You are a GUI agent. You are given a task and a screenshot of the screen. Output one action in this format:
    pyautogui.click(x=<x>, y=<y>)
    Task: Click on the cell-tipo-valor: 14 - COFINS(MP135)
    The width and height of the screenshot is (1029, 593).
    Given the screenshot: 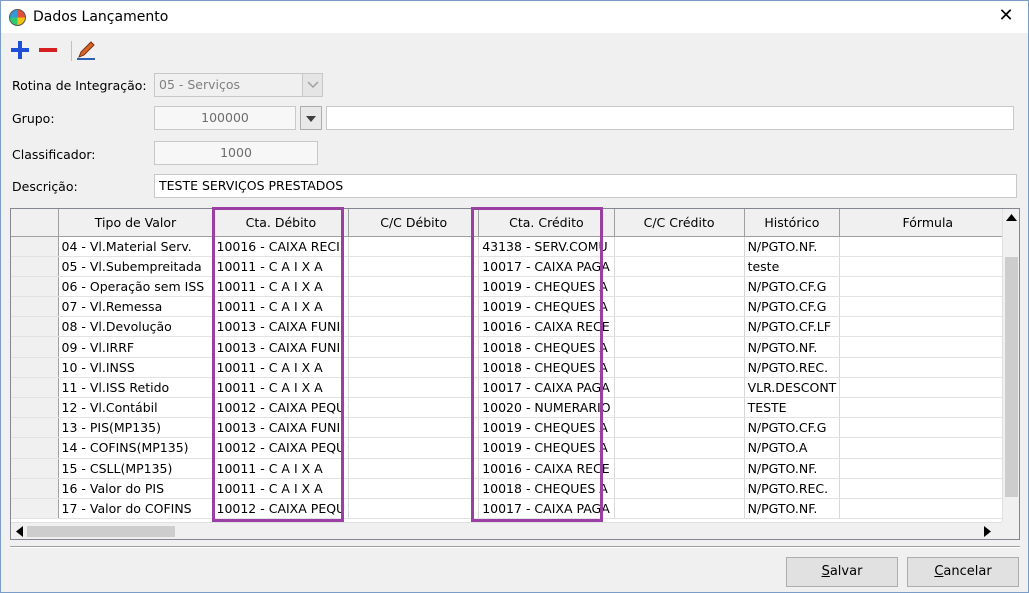 What is the action you would take?
    pyautogui.click(x=136, y=448)
    